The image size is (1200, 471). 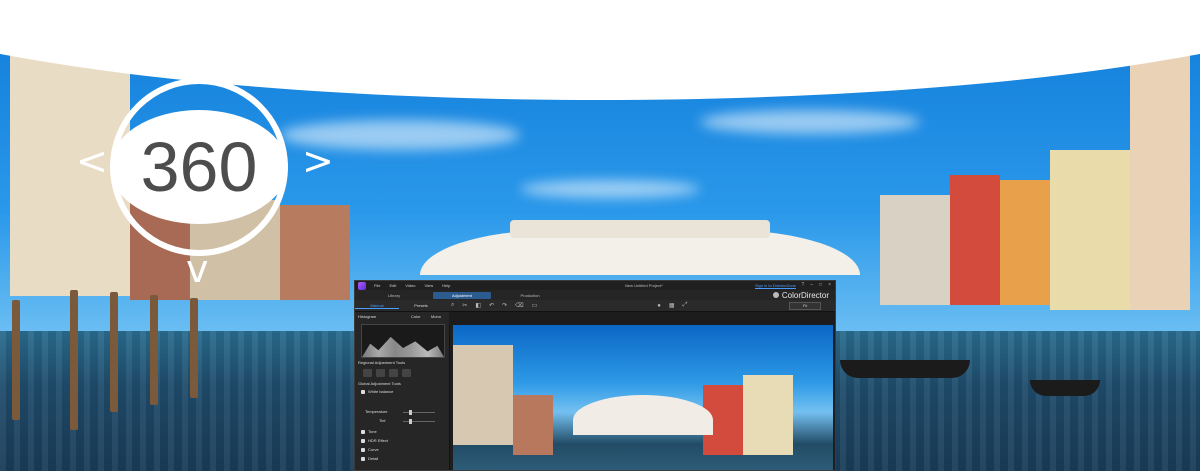 I want to click on chevron-up-icon: ^, so click(x=202, y=47).